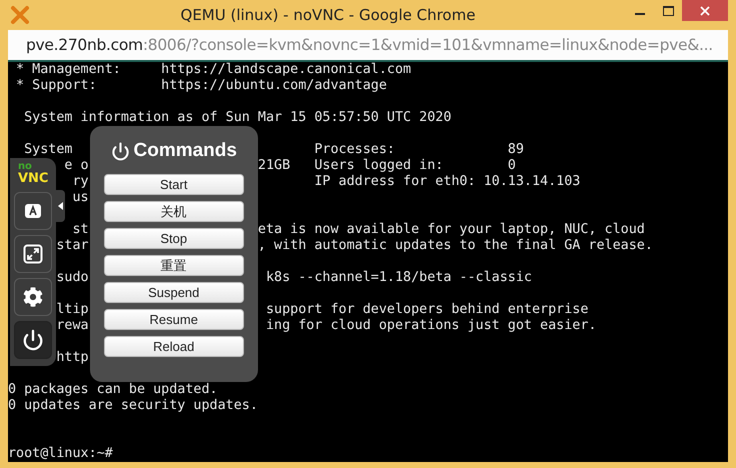  What do you see at coordinates (201, 86) in the screenshot?
I see `terminal-line: * Support: https://ubuntu.com/advantage` at bounding box center [201, 86].